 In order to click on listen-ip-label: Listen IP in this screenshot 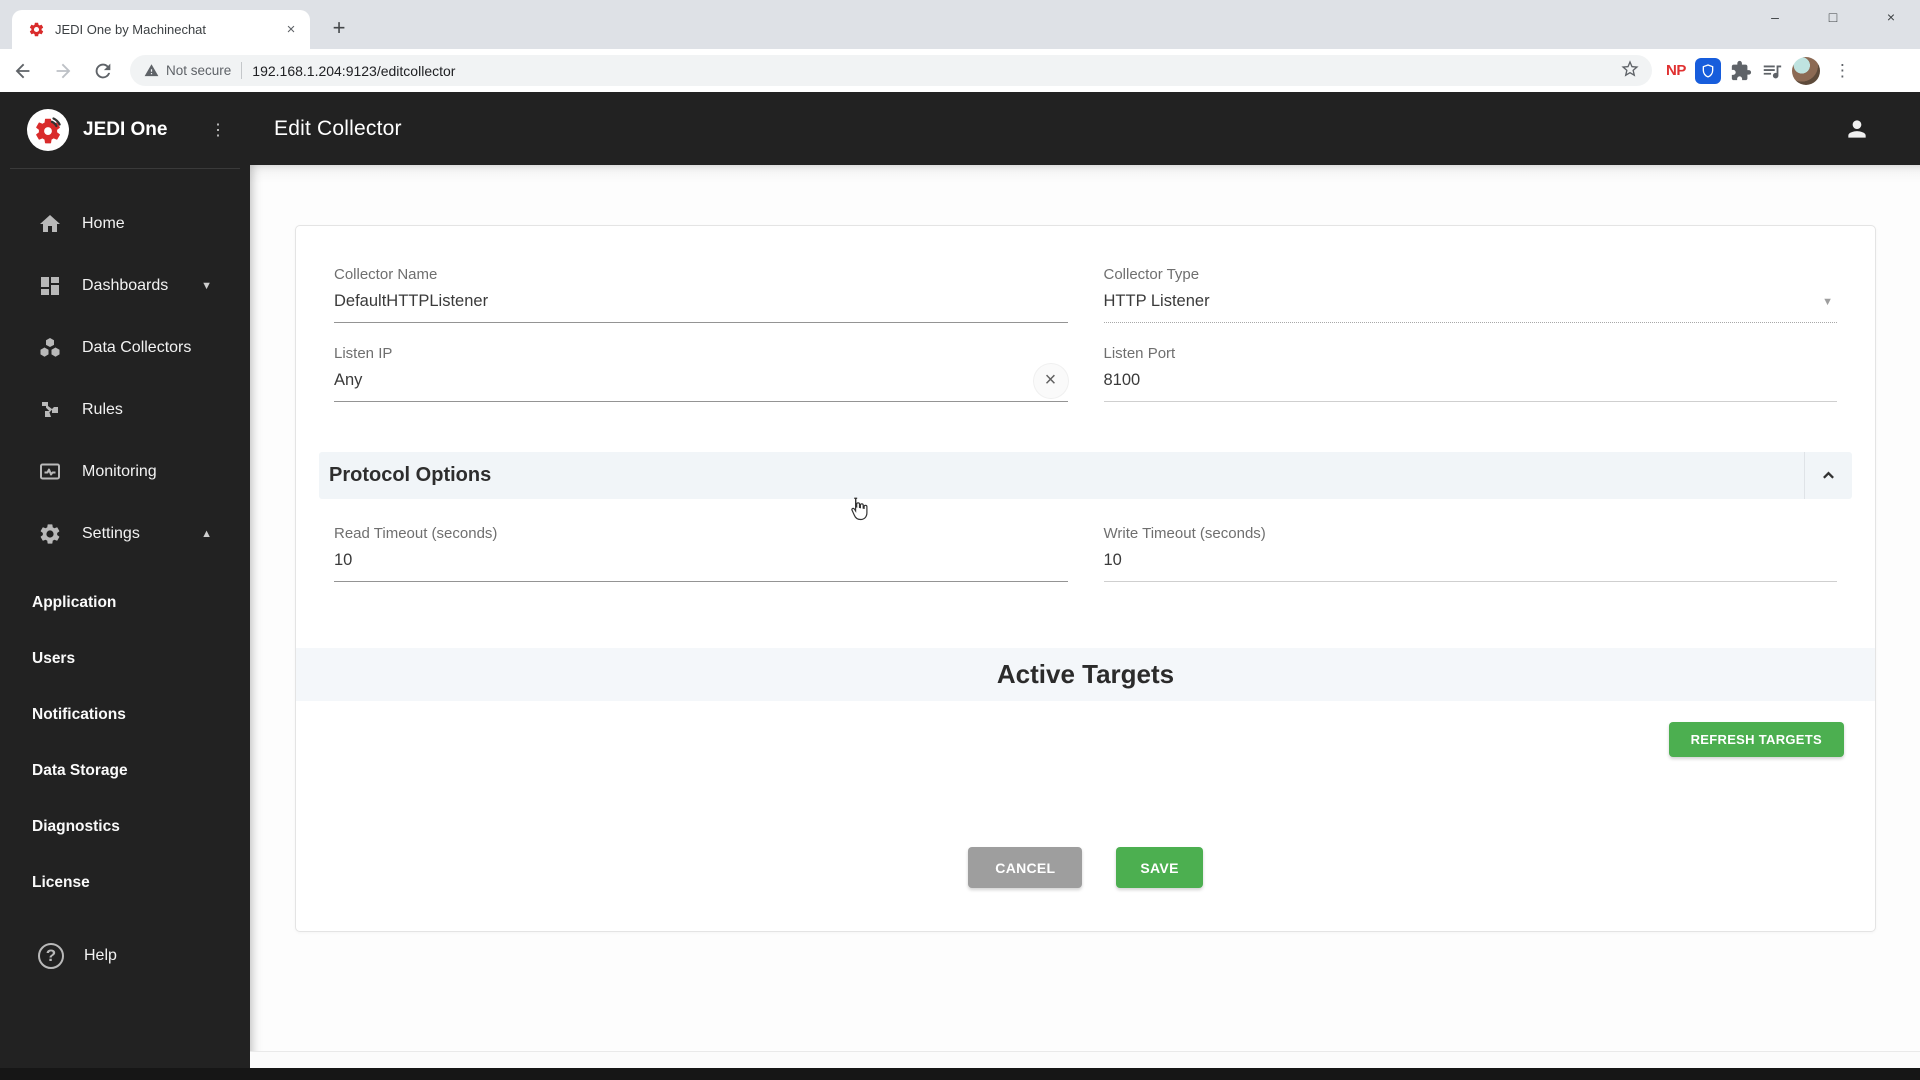, I will do `click(363, 353)`.